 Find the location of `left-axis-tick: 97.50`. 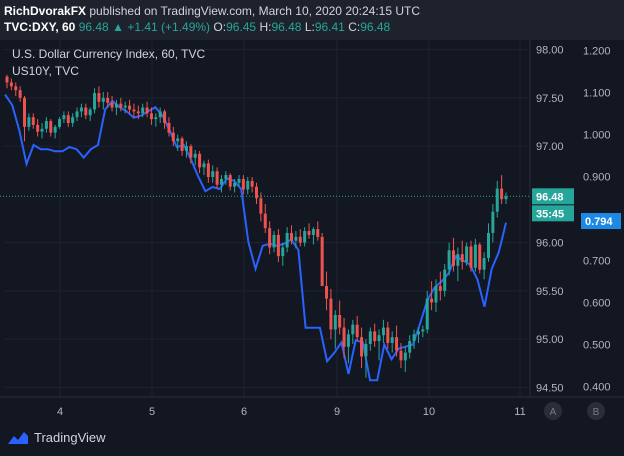

left-axis-tick: 97.50 is located at coordinates (550, 99).